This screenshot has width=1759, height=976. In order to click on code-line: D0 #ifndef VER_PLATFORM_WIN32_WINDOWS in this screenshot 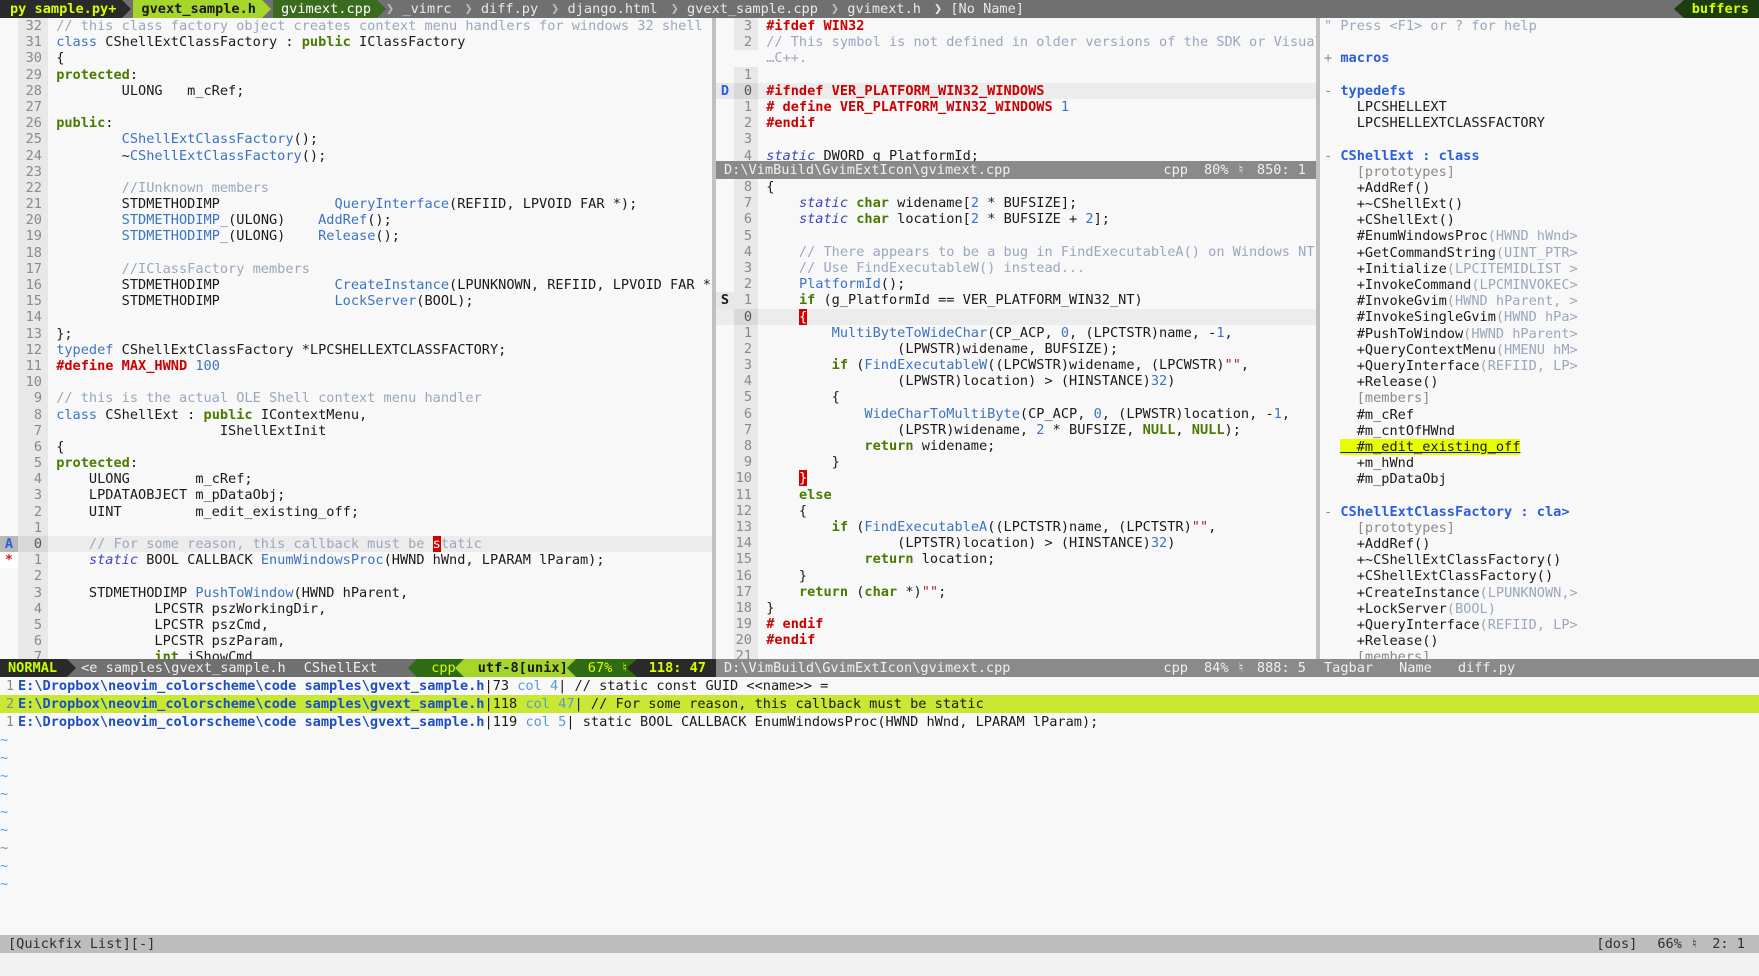, I will do `click(1016, 90)`.